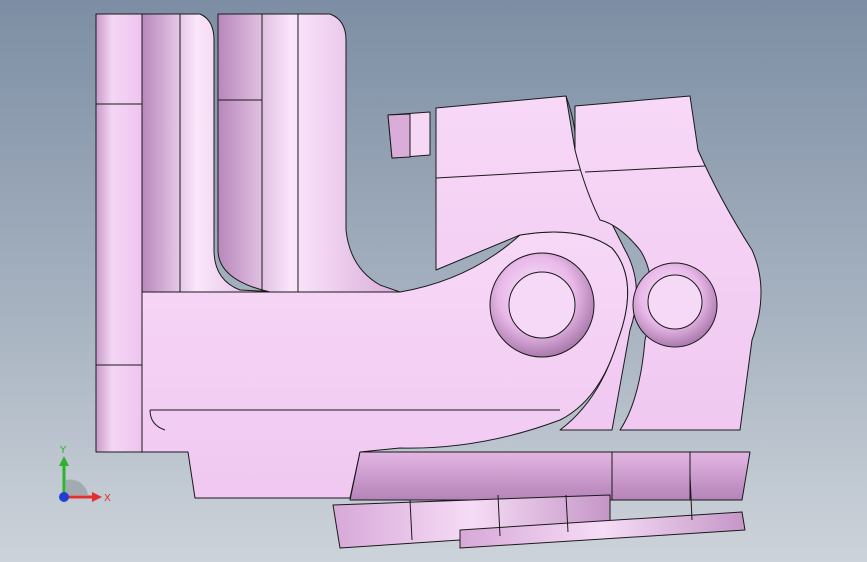 Image resolution: width=867 pixels, height=562 pixels. I want to click on coordinate-triad: Y X, so click(85, 474).